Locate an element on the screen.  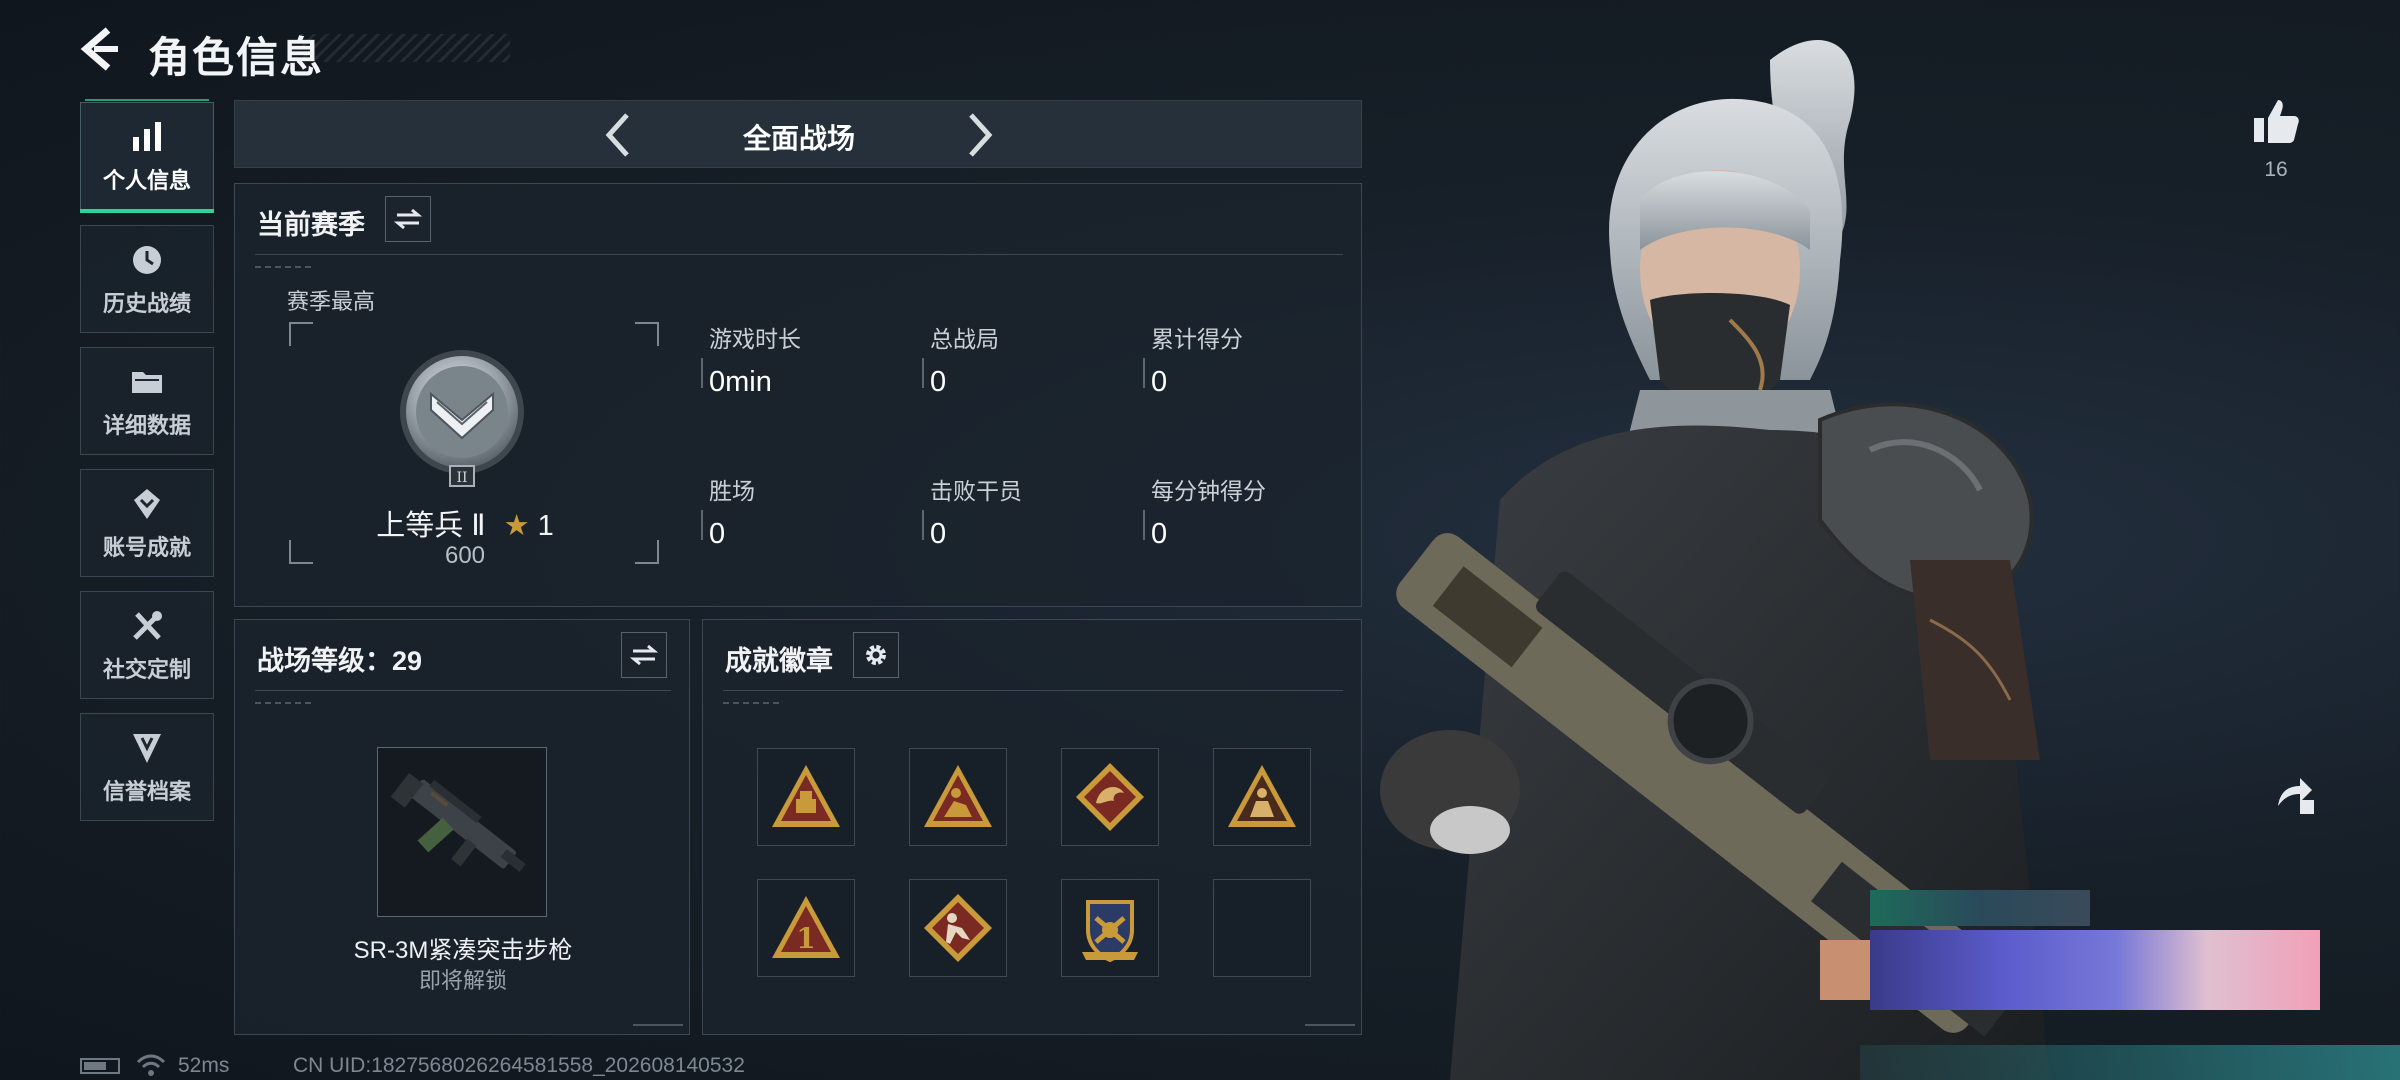
sidebar-item-label: 信誉档案 is located at coordinates (146, 791).